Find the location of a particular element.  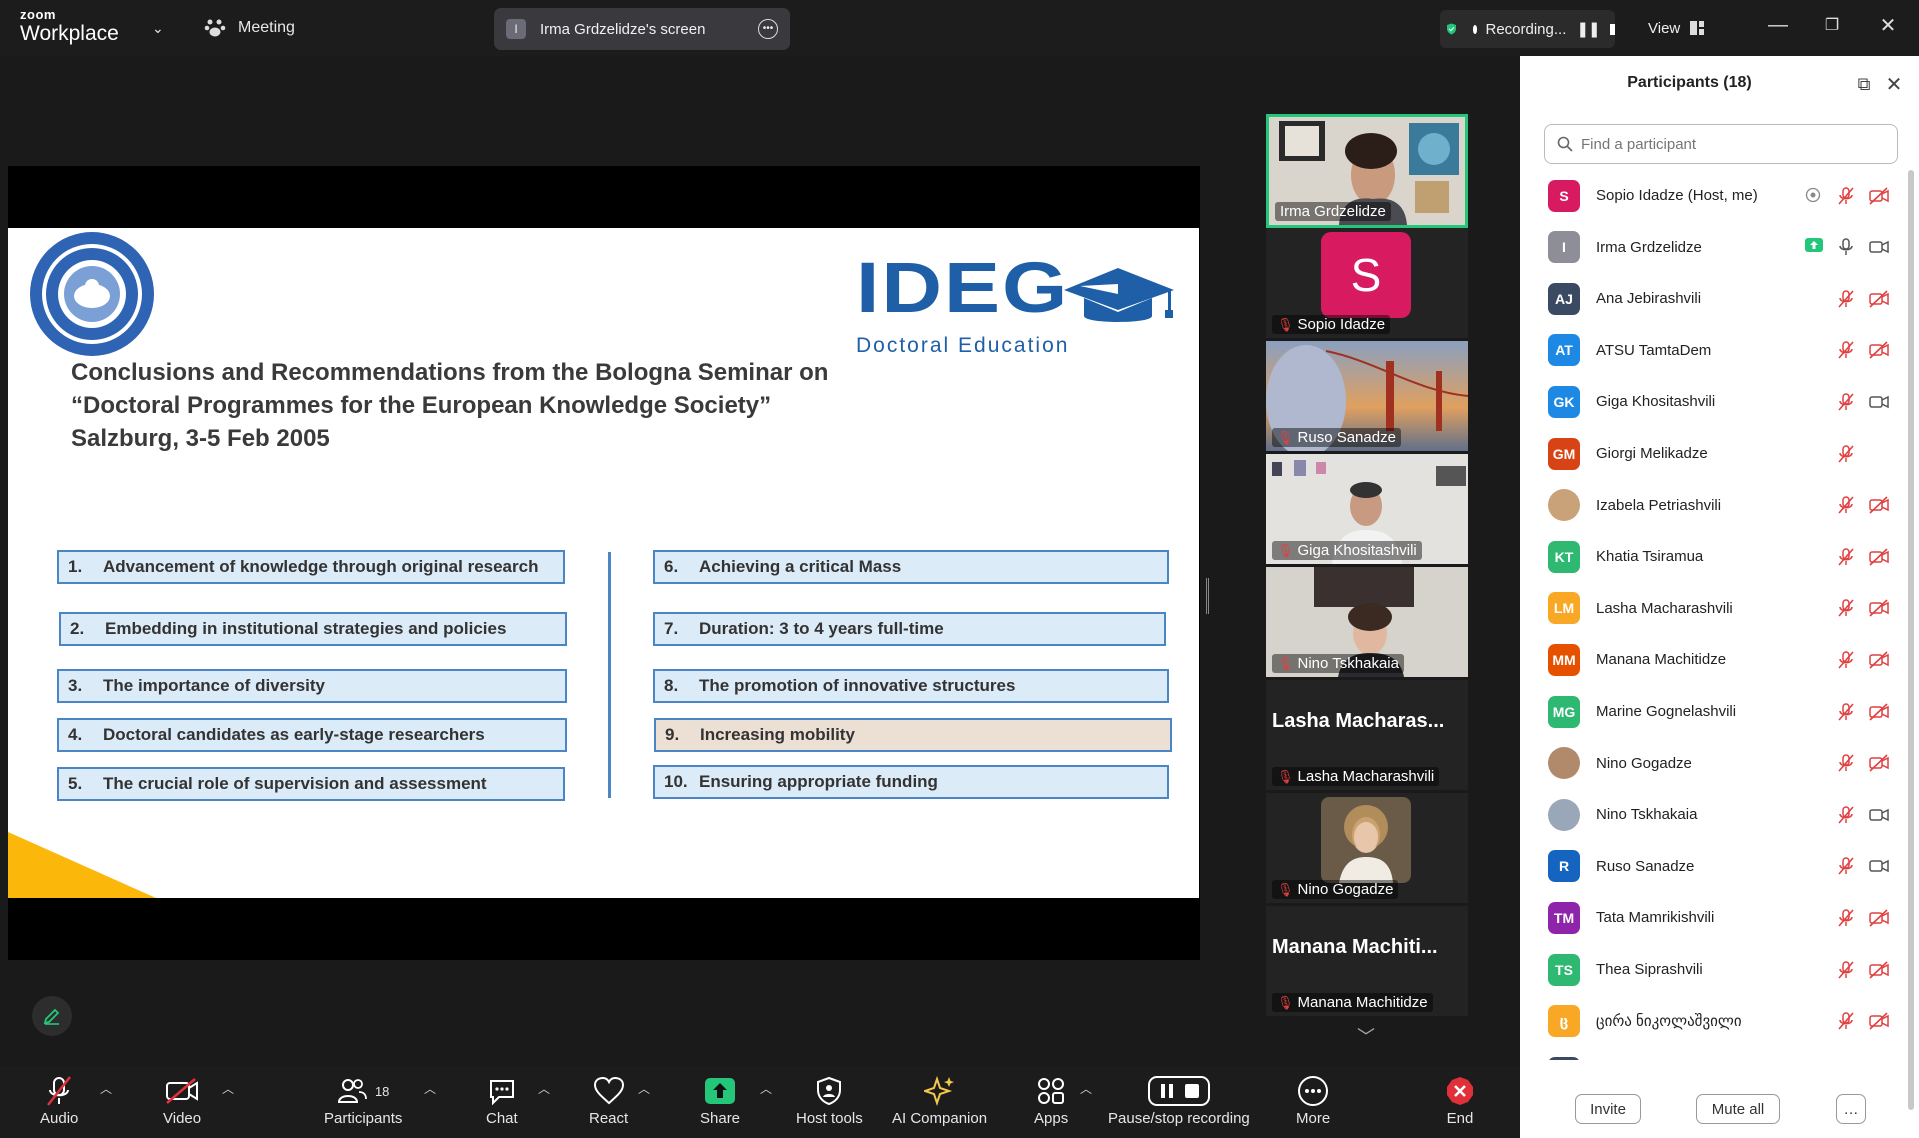

participant-row: I Irma Grdzelidze is located at coordinates (1719, 247).